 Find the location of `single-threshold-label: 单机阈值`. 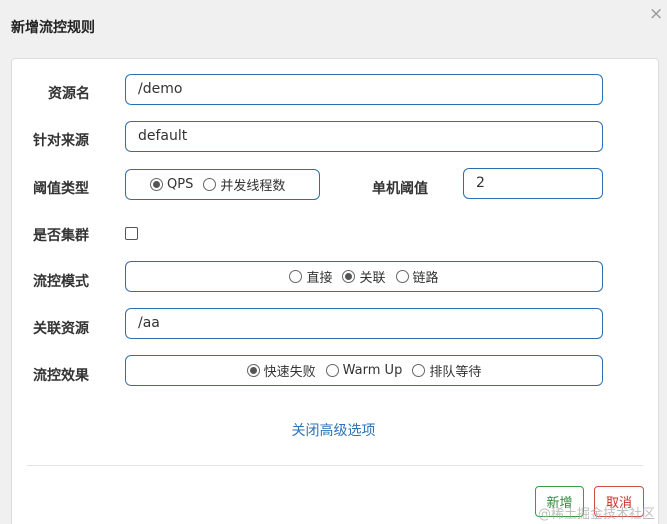

single-threshold-label: 单机阈值 is located at coordinates (400, 189).